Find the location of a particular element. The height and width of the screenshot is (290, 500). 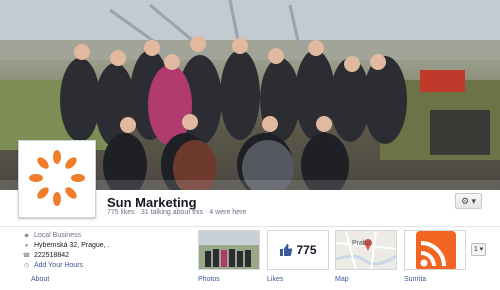

photos-label: Photos is located at coordinates (209, 279).